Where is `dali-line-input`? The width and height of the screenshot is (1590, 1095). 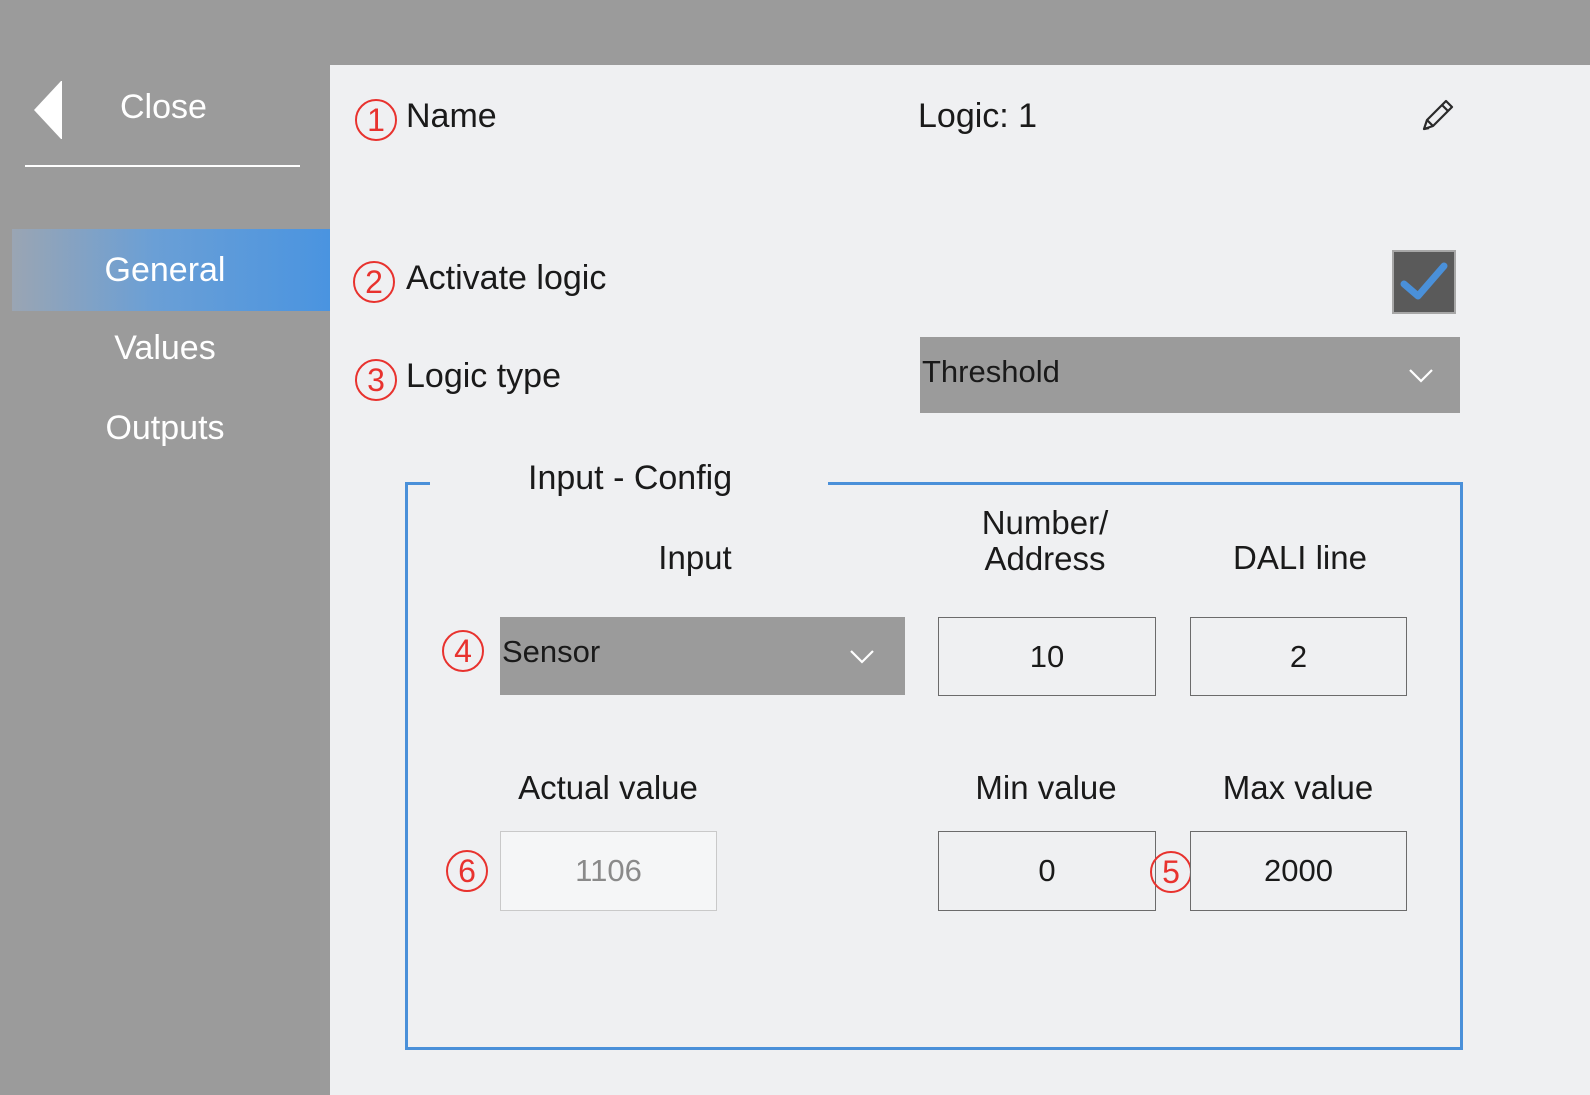
dali-line-input is located at coordinates (1298, 656).